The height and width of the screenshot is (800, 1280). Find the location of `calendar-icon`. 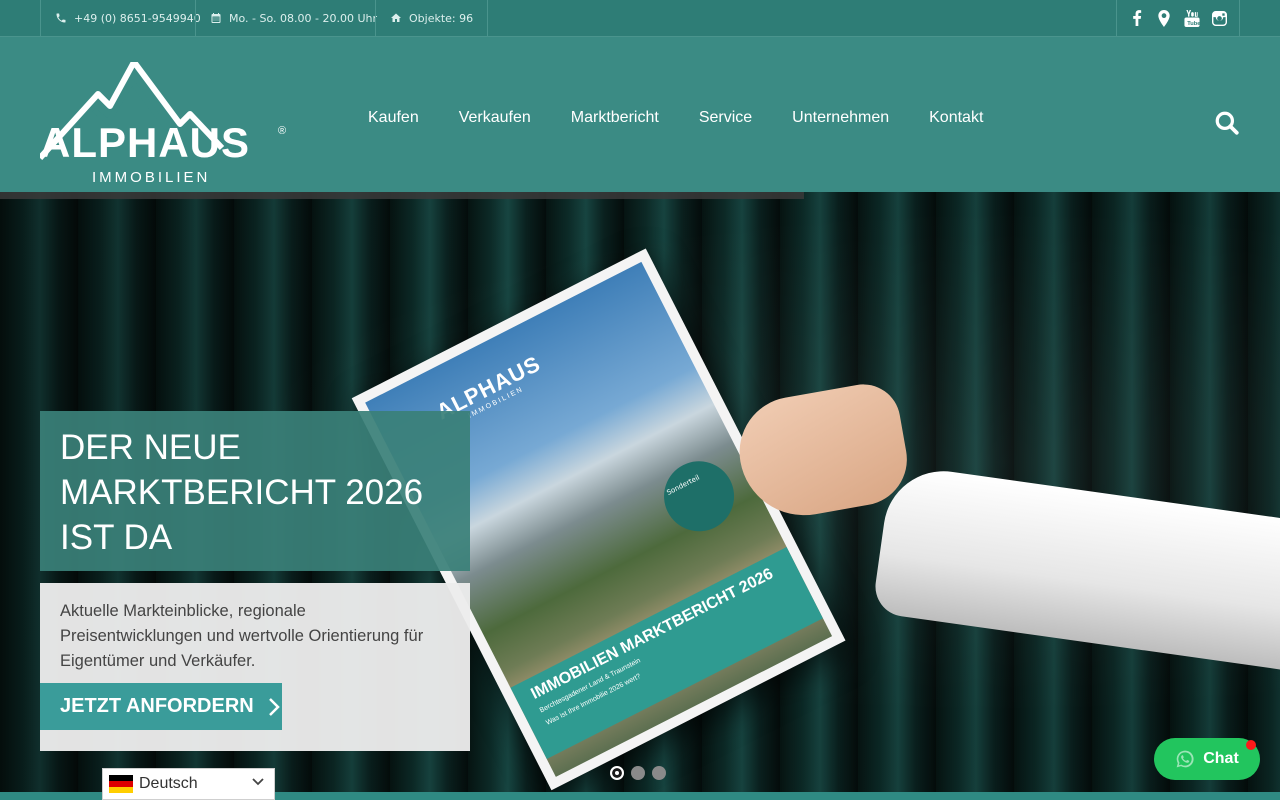

calendar-icon is located at coordinates (216, 18).